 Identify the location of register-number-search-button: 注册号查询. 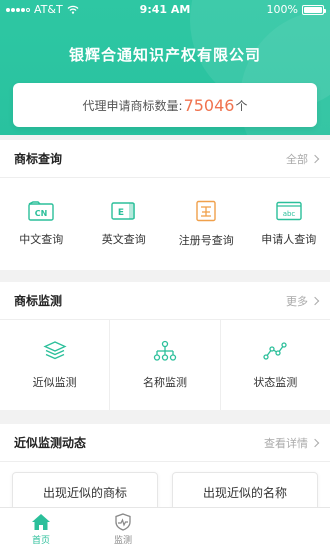
(206, 224).